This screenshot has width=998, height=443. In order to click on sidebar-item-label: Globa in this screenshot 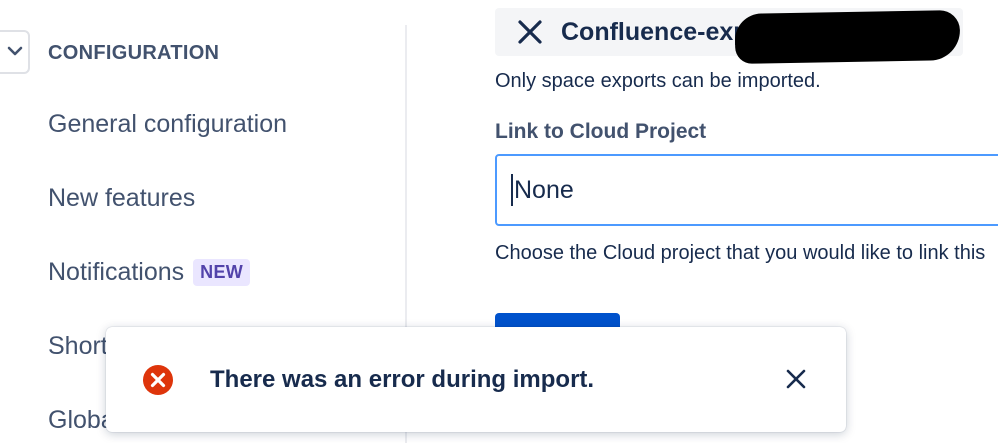, I will do `click(81, 420)`.